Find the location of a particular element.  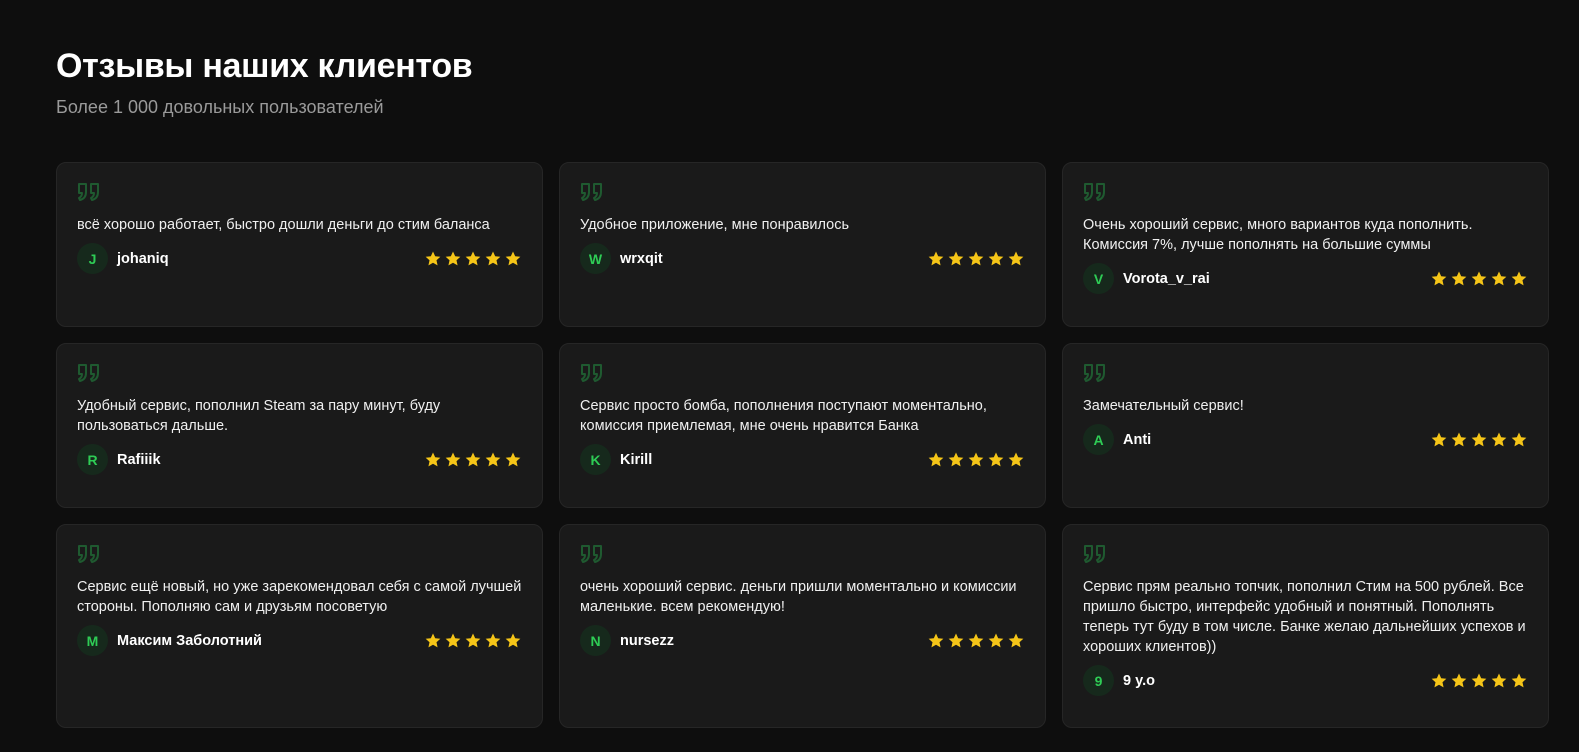

avatar: M is located at coordinates (92, 640).